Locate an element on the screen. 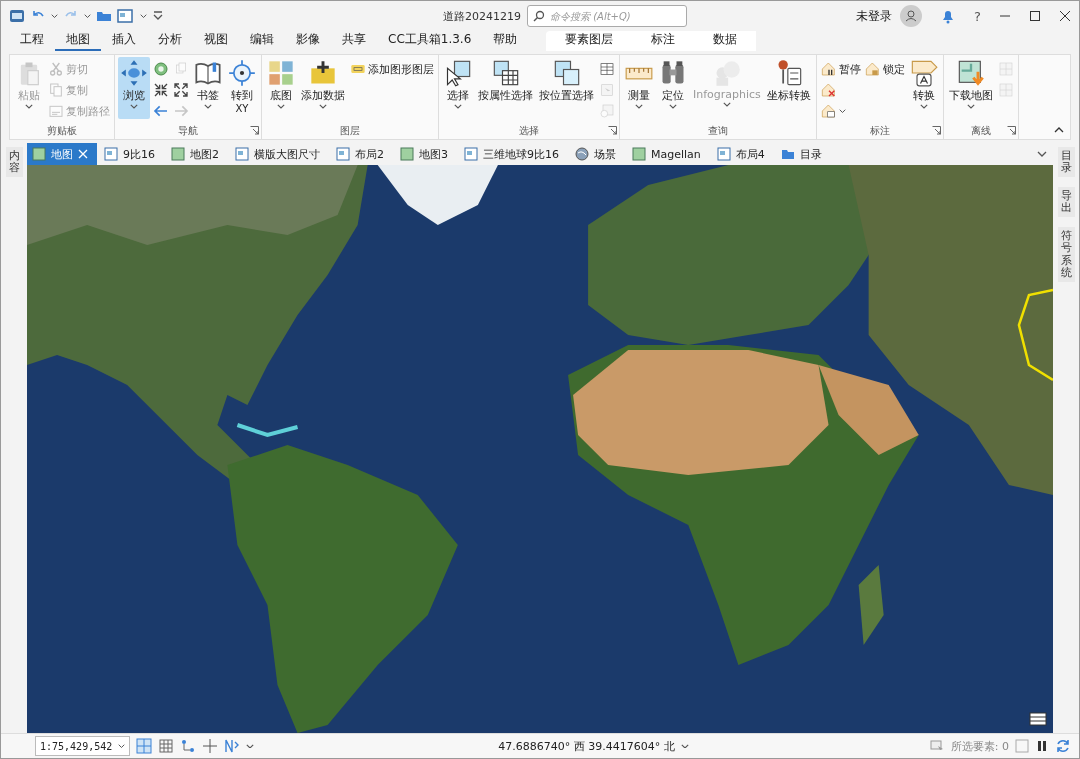  document-tab: Magellan is located at coordinates (668, 154).